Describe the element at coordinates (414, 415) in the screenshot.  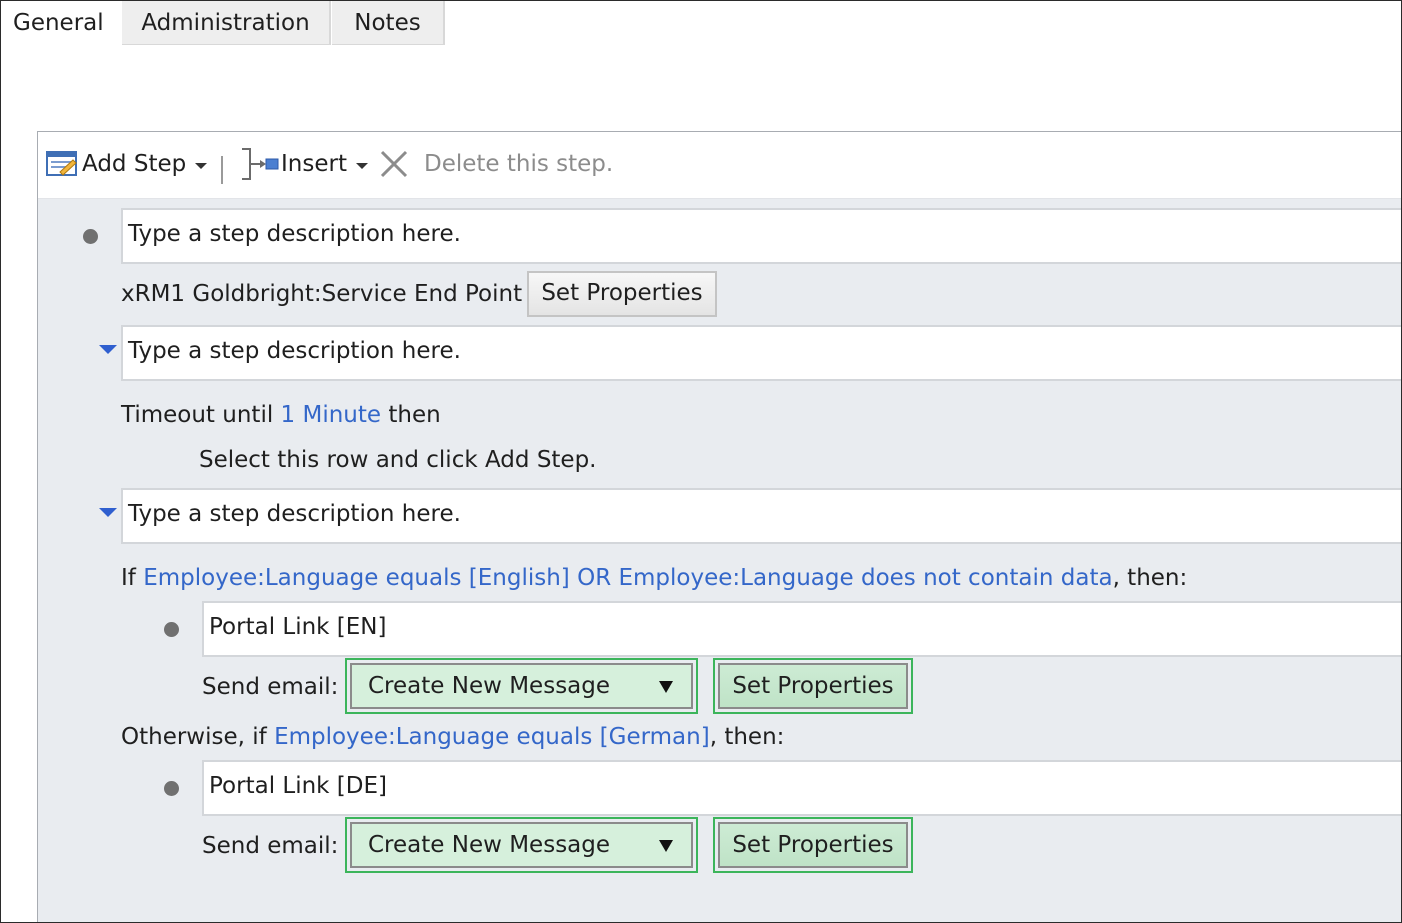
I see `timeout-suffix: then` at that location.